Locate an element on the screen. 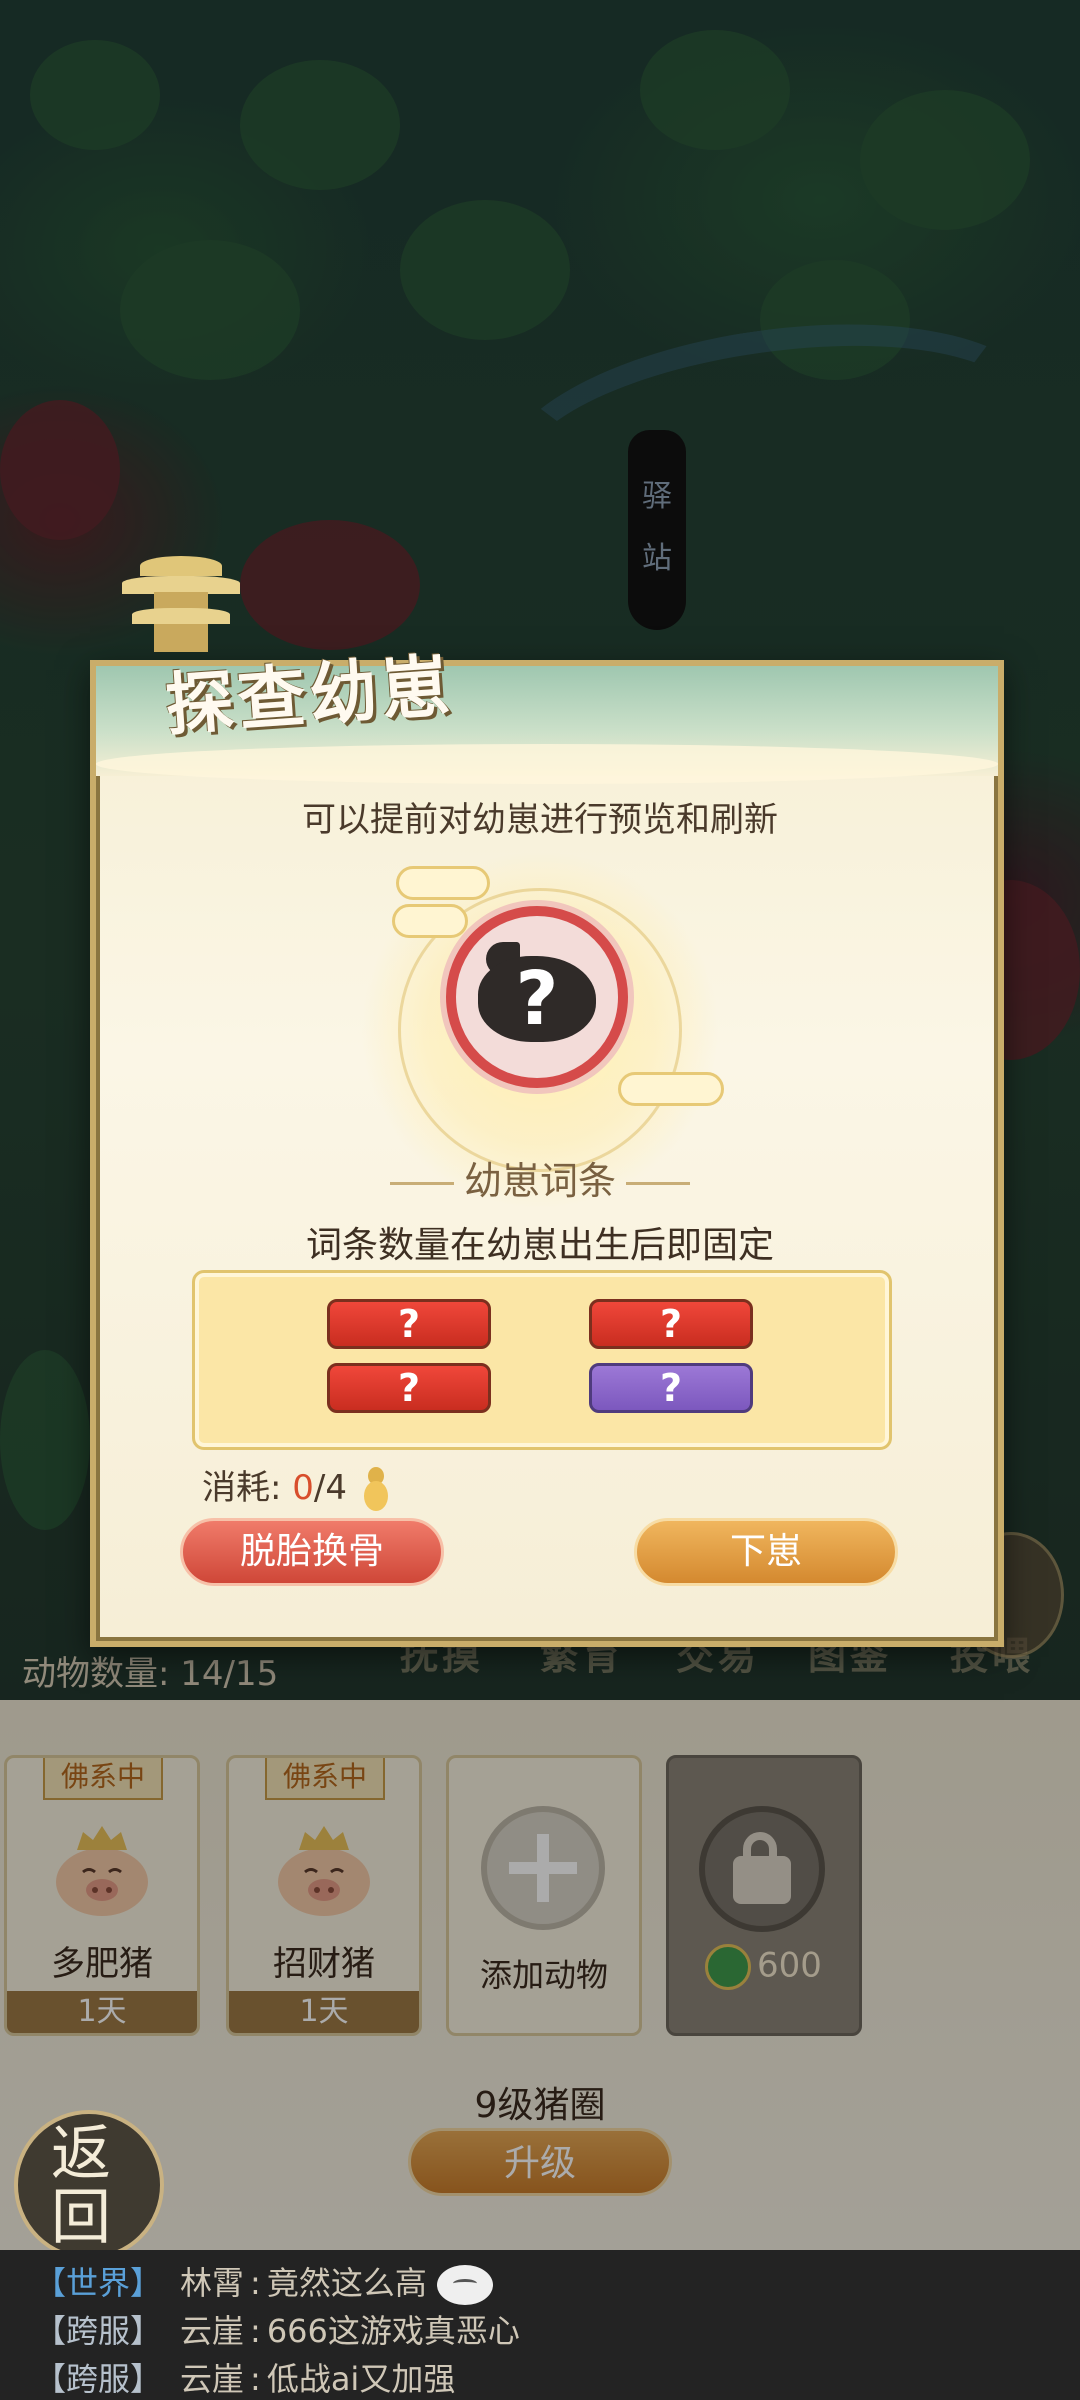 This screenshot has height=2400, width=1080. back-button: 返回 is located at coordinates (89, 2185).